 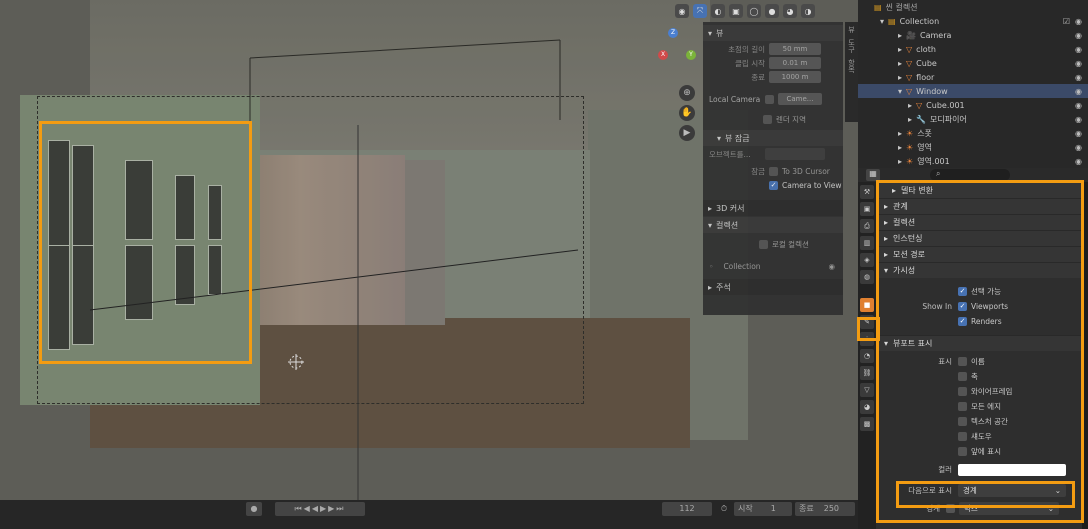 What do you see at coordinates (790, 11) in the screenshot?
I see `shading-material-icon: ◕` at bounding box center [790, 11].